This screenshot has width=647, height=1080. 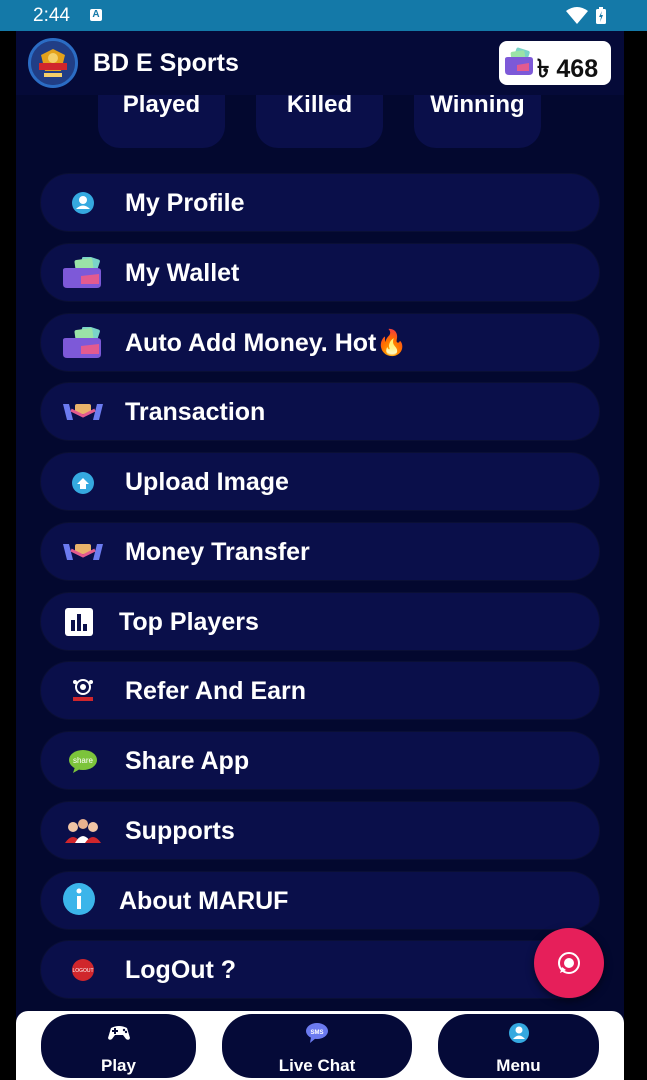 I want to click on menu-item-label: Share App, so click(x=187, y=761).